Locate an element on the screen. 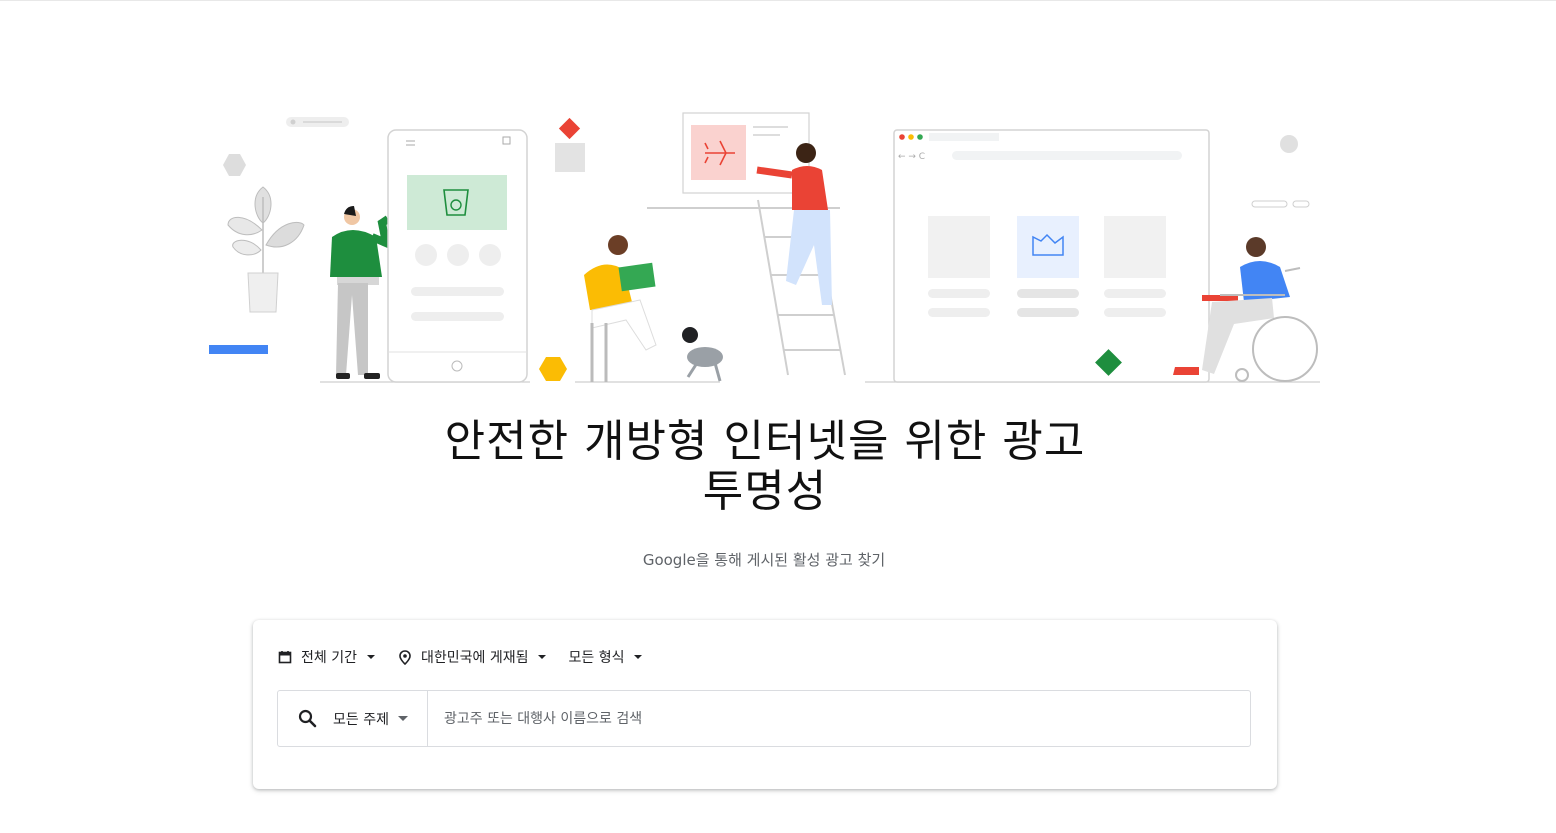 The width and height of the screenshot is (1556, 833). dog is located at coordinates (702, 354).